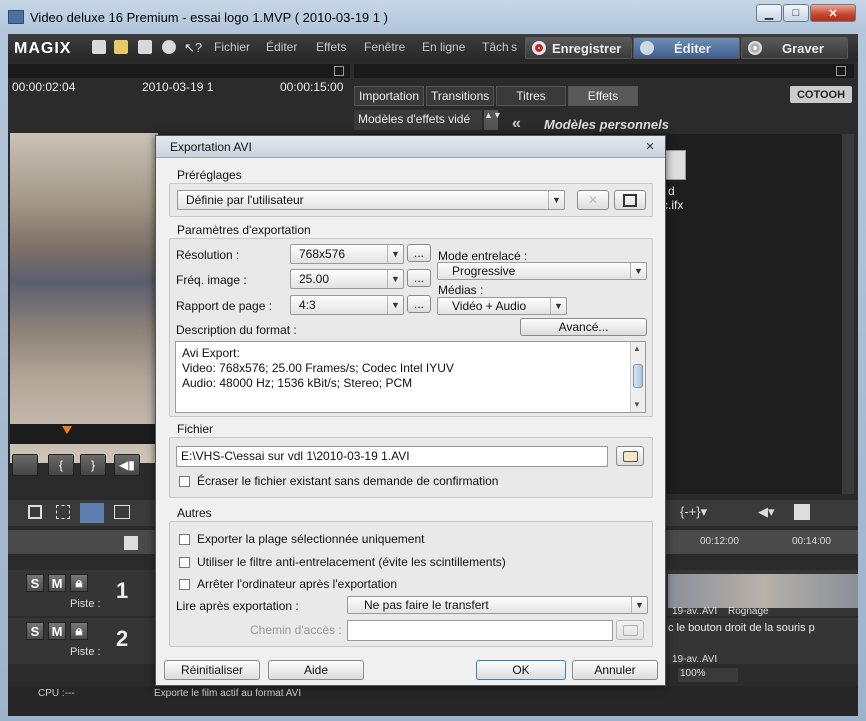 The image size is (866, 721). I want to click on edit-mode-button: Éditer, so click(686, 48).